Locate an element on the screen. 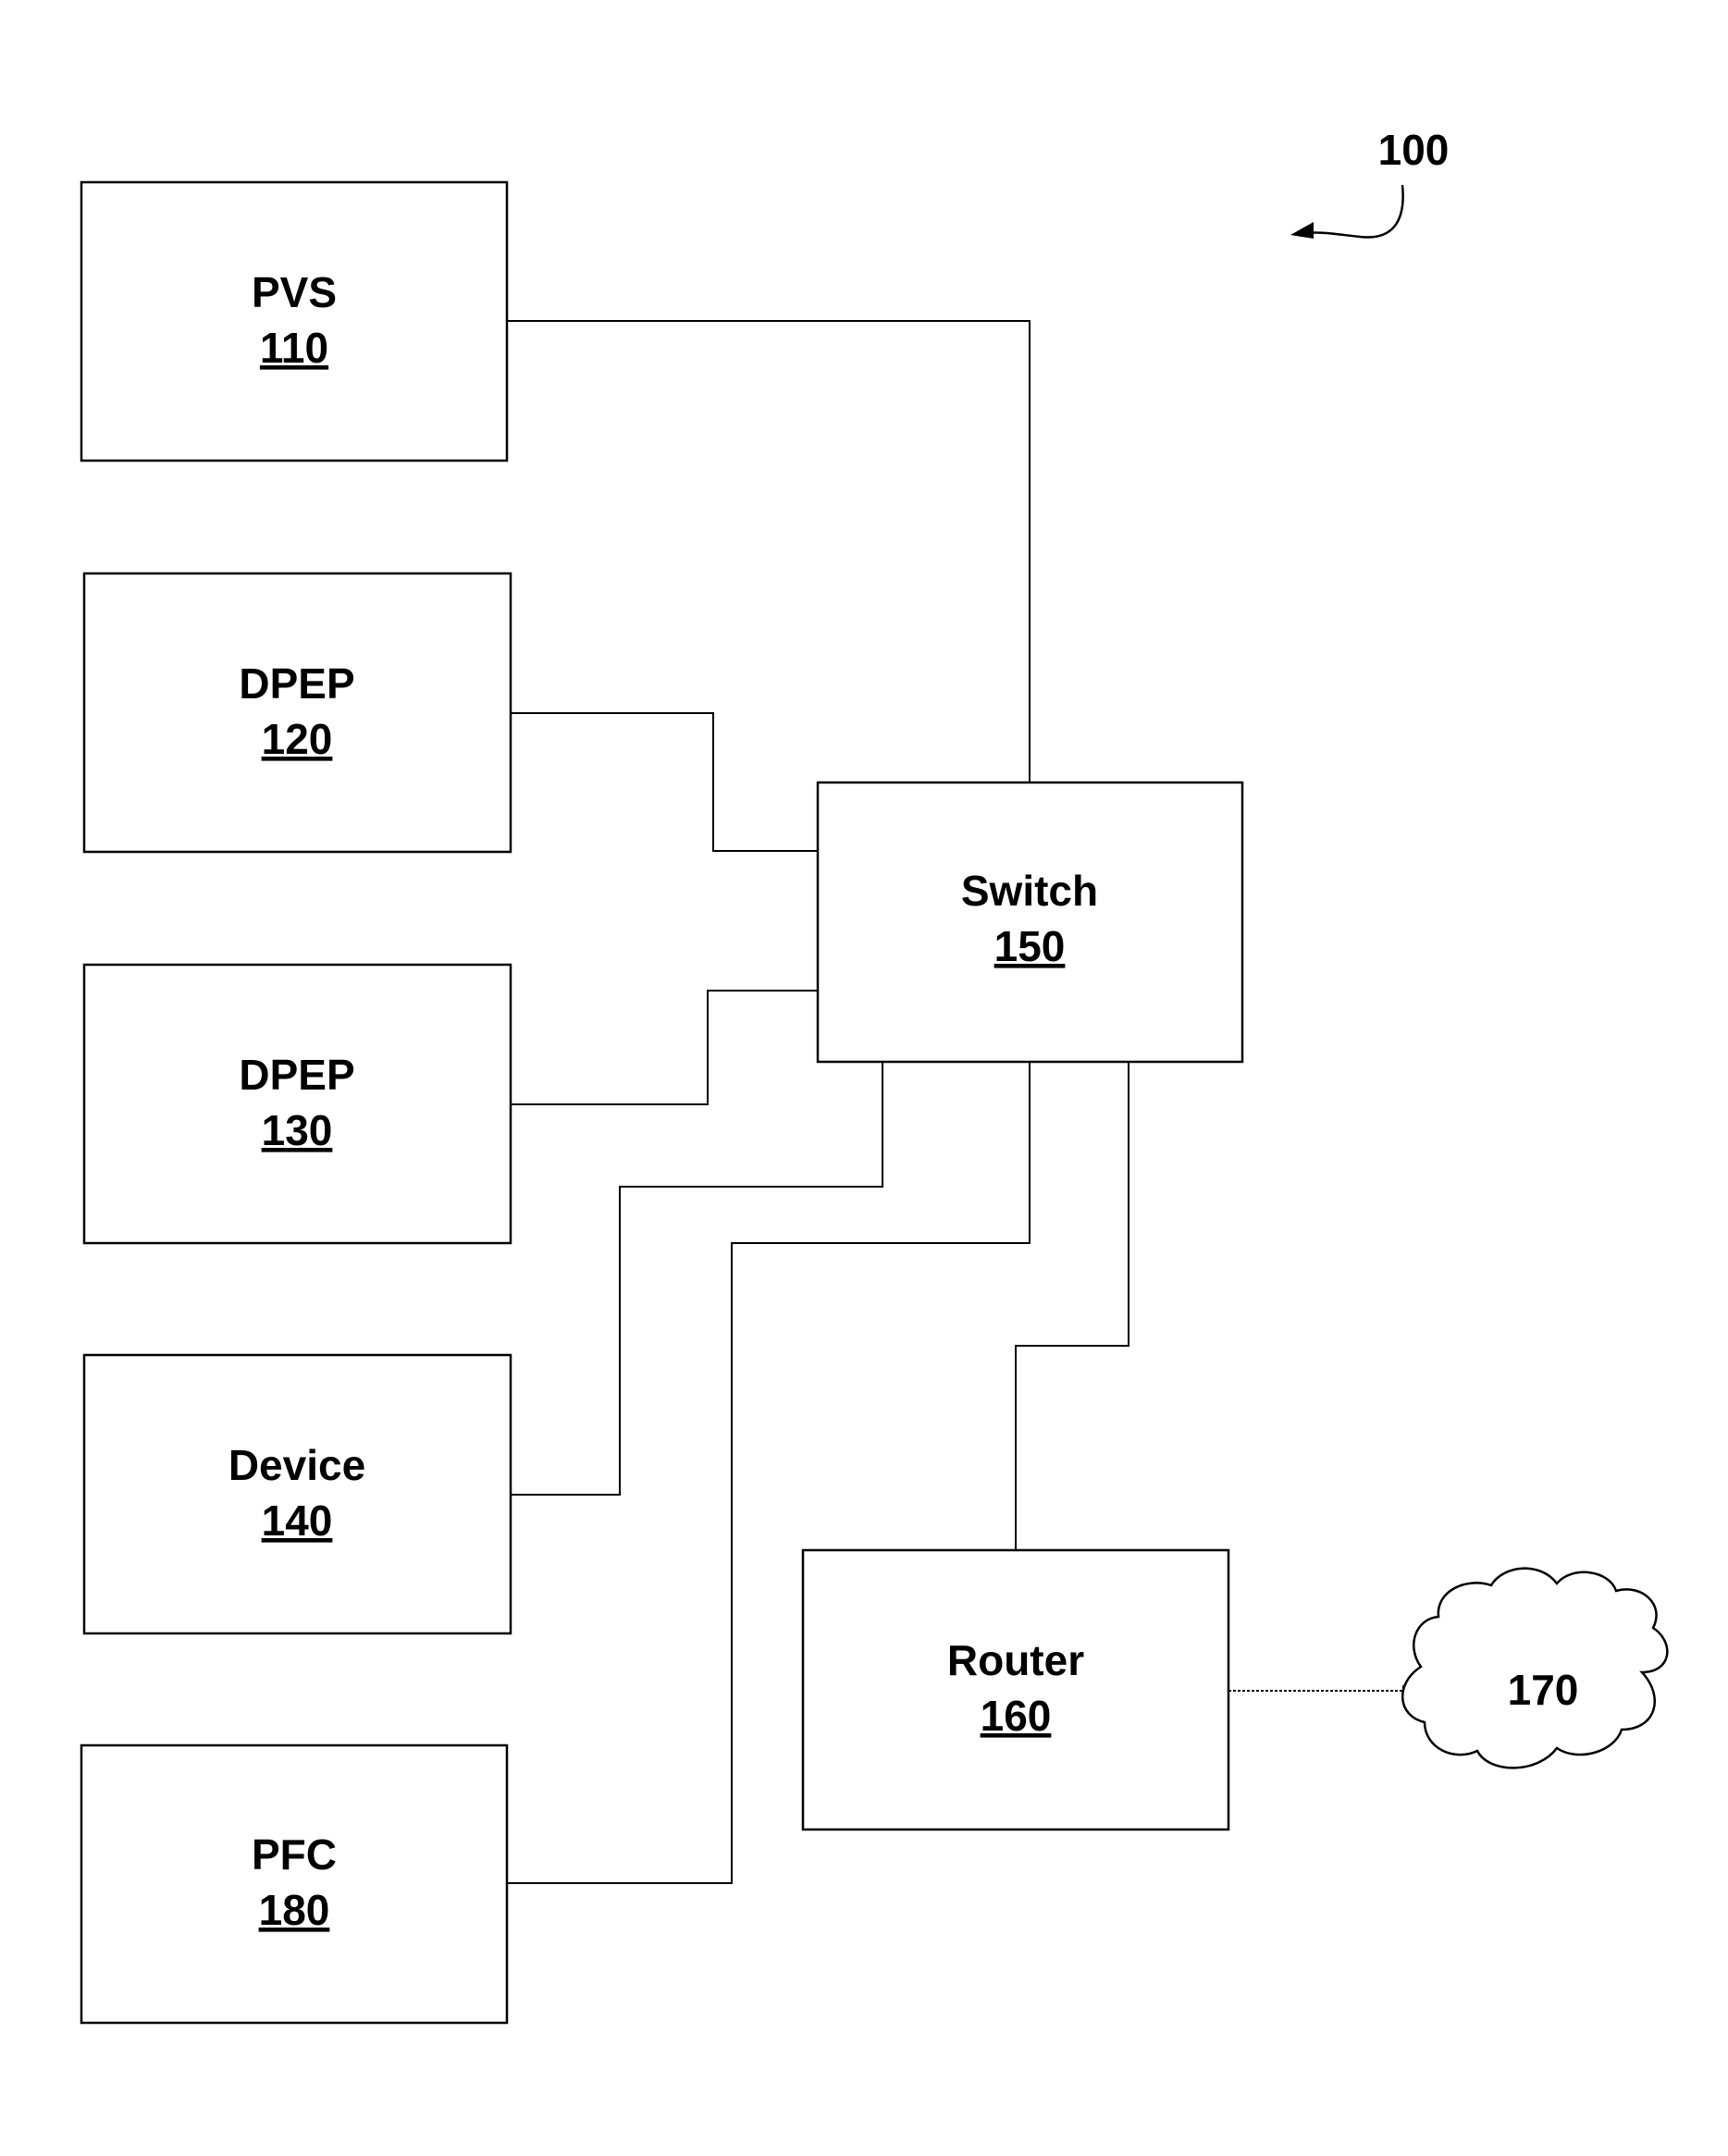 This screenshot has width=1728, height=2156. node-router-number: 160 is located at coordinates (1016, 1716).